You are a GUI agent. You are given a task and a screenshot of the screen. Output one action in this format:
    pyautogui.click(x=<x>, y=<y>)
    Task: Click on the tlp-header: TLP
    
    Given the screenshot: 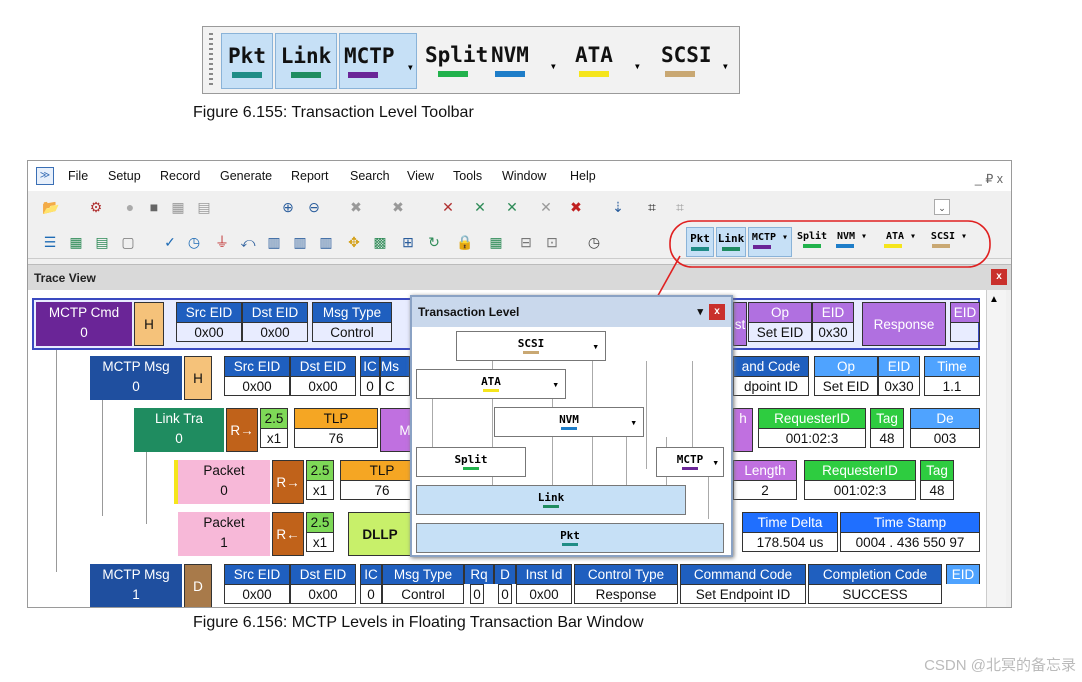 What is the action you would take?
    pyautogui.click(x=336, y=418)
    